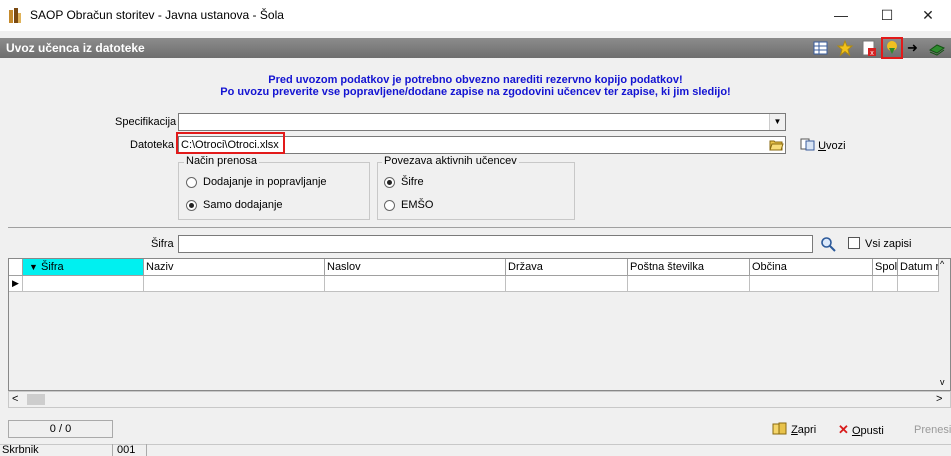  I want to click on radio-sifre-label: Šifre, so click(412, 182).